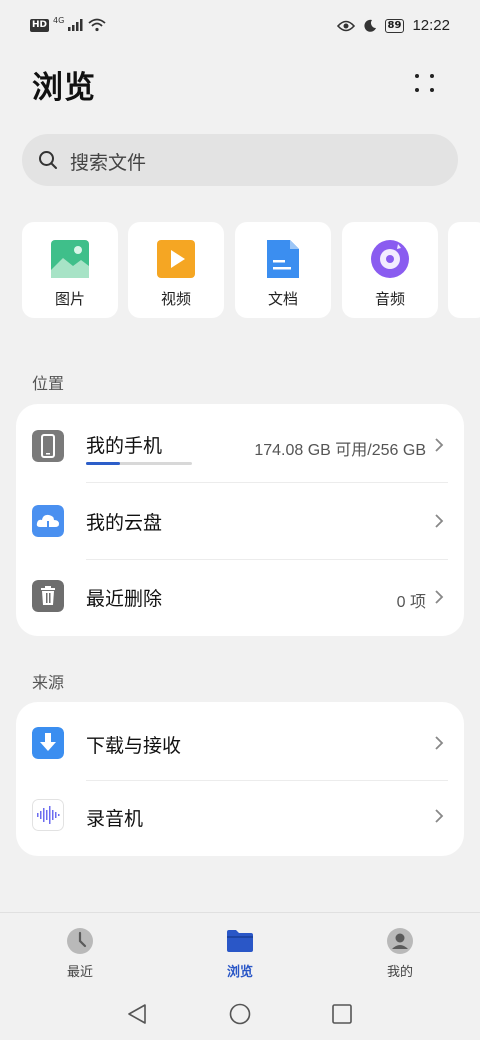  What do you see at coordinates (389, 299) in the screenshot?
I see `category-label: 音频` at bounding box center [389, 299].